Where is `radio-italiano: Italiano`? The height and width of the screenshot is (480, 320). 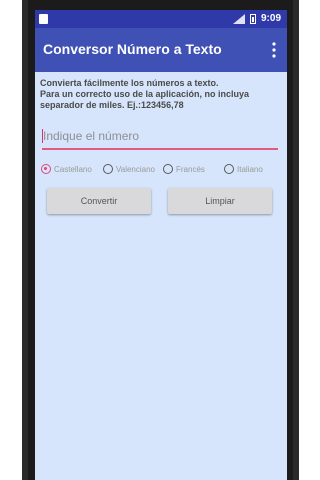 radio-italiano: Italiano is located at coordinates (243, 169).